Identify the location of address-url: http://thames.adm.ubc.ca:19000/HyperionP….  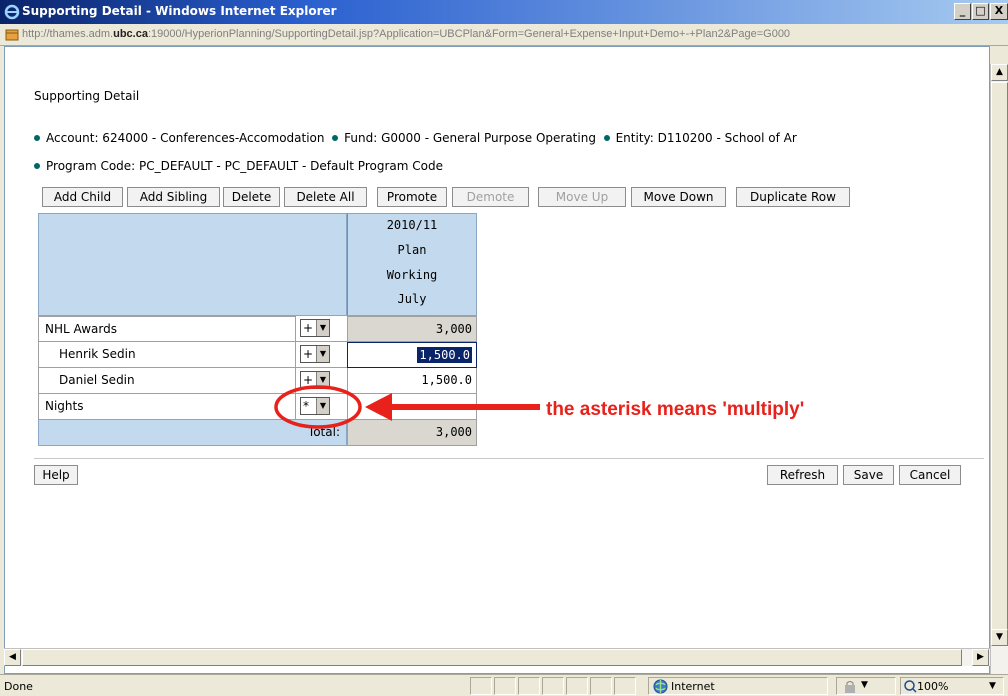
(406, 34).